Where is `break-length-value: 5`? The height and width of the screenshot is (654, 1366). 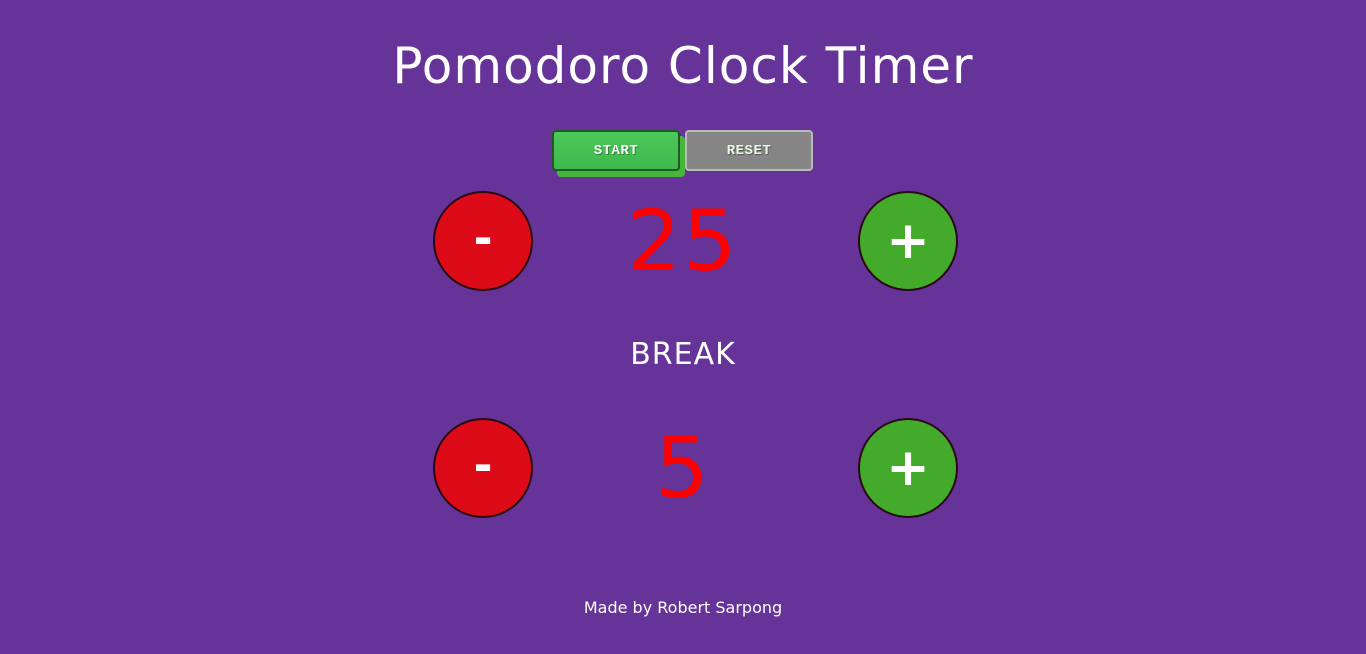 break-length-value: 5 is located at coordinates (683, 468).